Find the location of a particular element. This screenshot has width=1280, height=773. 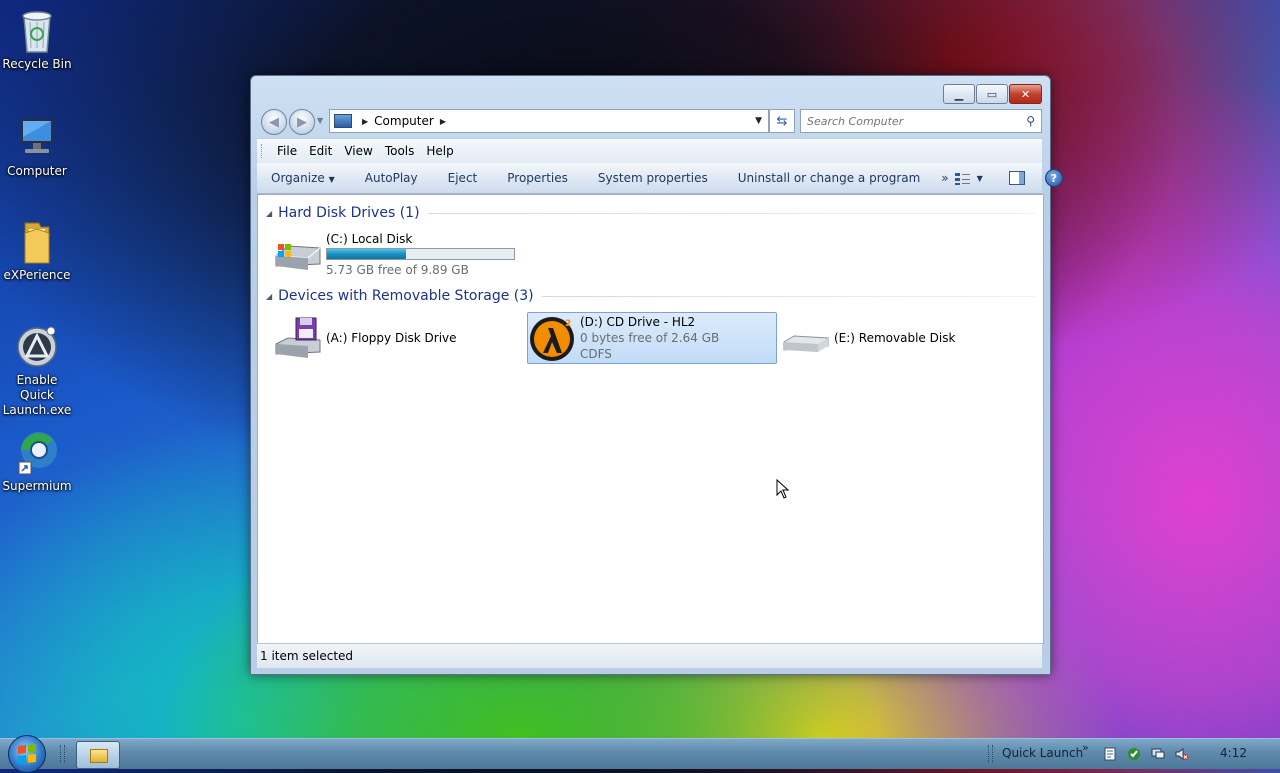

drive-d-filesystem: CDFS is located at coordinates (596, 354).